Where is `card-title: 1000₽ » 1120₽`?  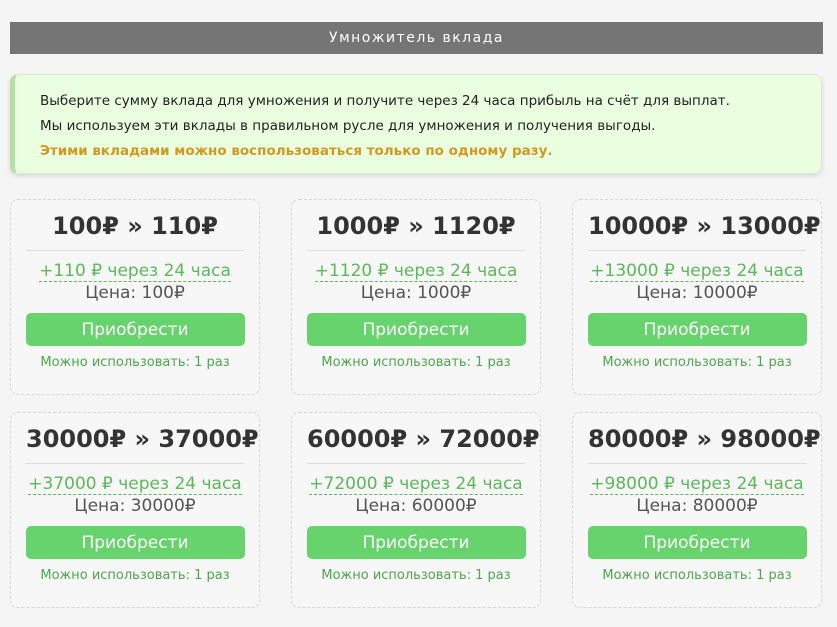
card-title: 1000₽ » 1120₽ is located at coordinates (416, 231).